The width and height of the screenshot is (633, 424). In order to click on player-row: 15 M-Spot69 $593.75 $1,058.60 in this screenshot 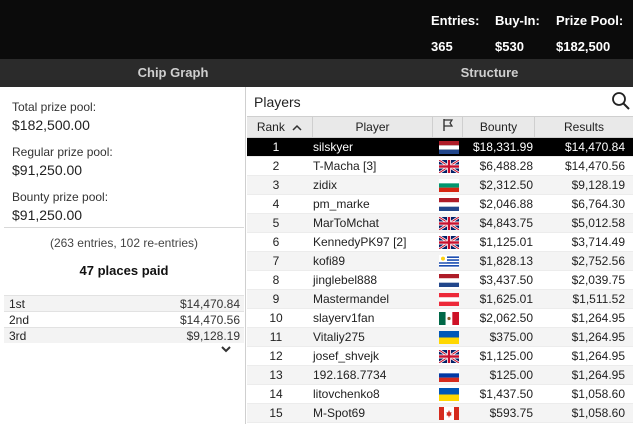, I will do `click(440, 413)`.